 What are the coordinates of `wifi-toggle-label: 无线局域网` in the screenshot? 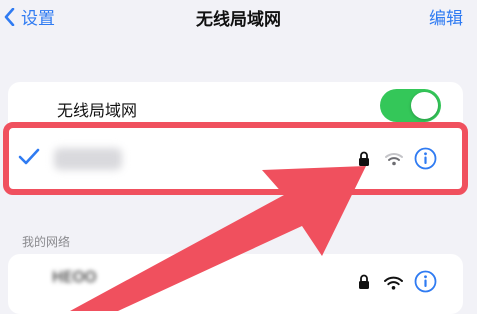 It's located at (97, 110).